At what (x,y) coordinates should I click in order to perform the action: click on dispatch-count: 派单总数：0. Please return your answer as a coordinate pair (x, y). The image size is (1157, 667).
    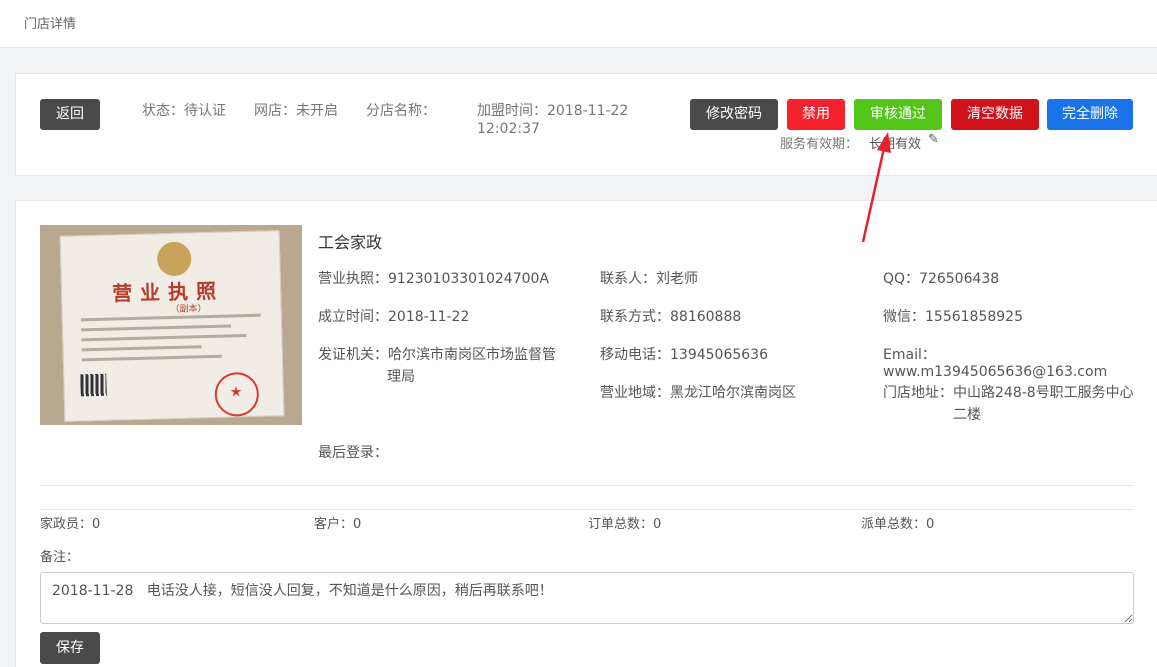
    Looking at the image, I should click on (898, 524).